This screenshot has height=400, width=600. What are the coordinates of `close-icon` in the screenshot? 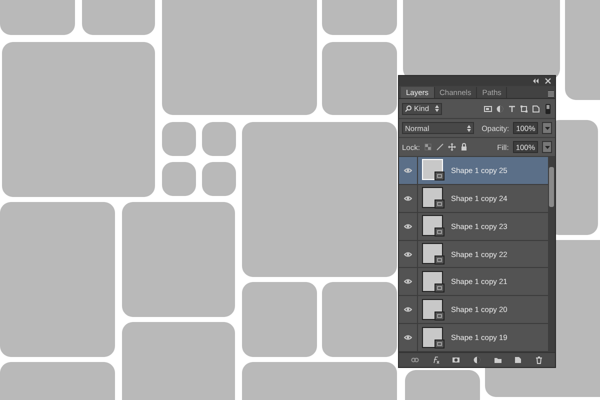 It's located at (548, 81).